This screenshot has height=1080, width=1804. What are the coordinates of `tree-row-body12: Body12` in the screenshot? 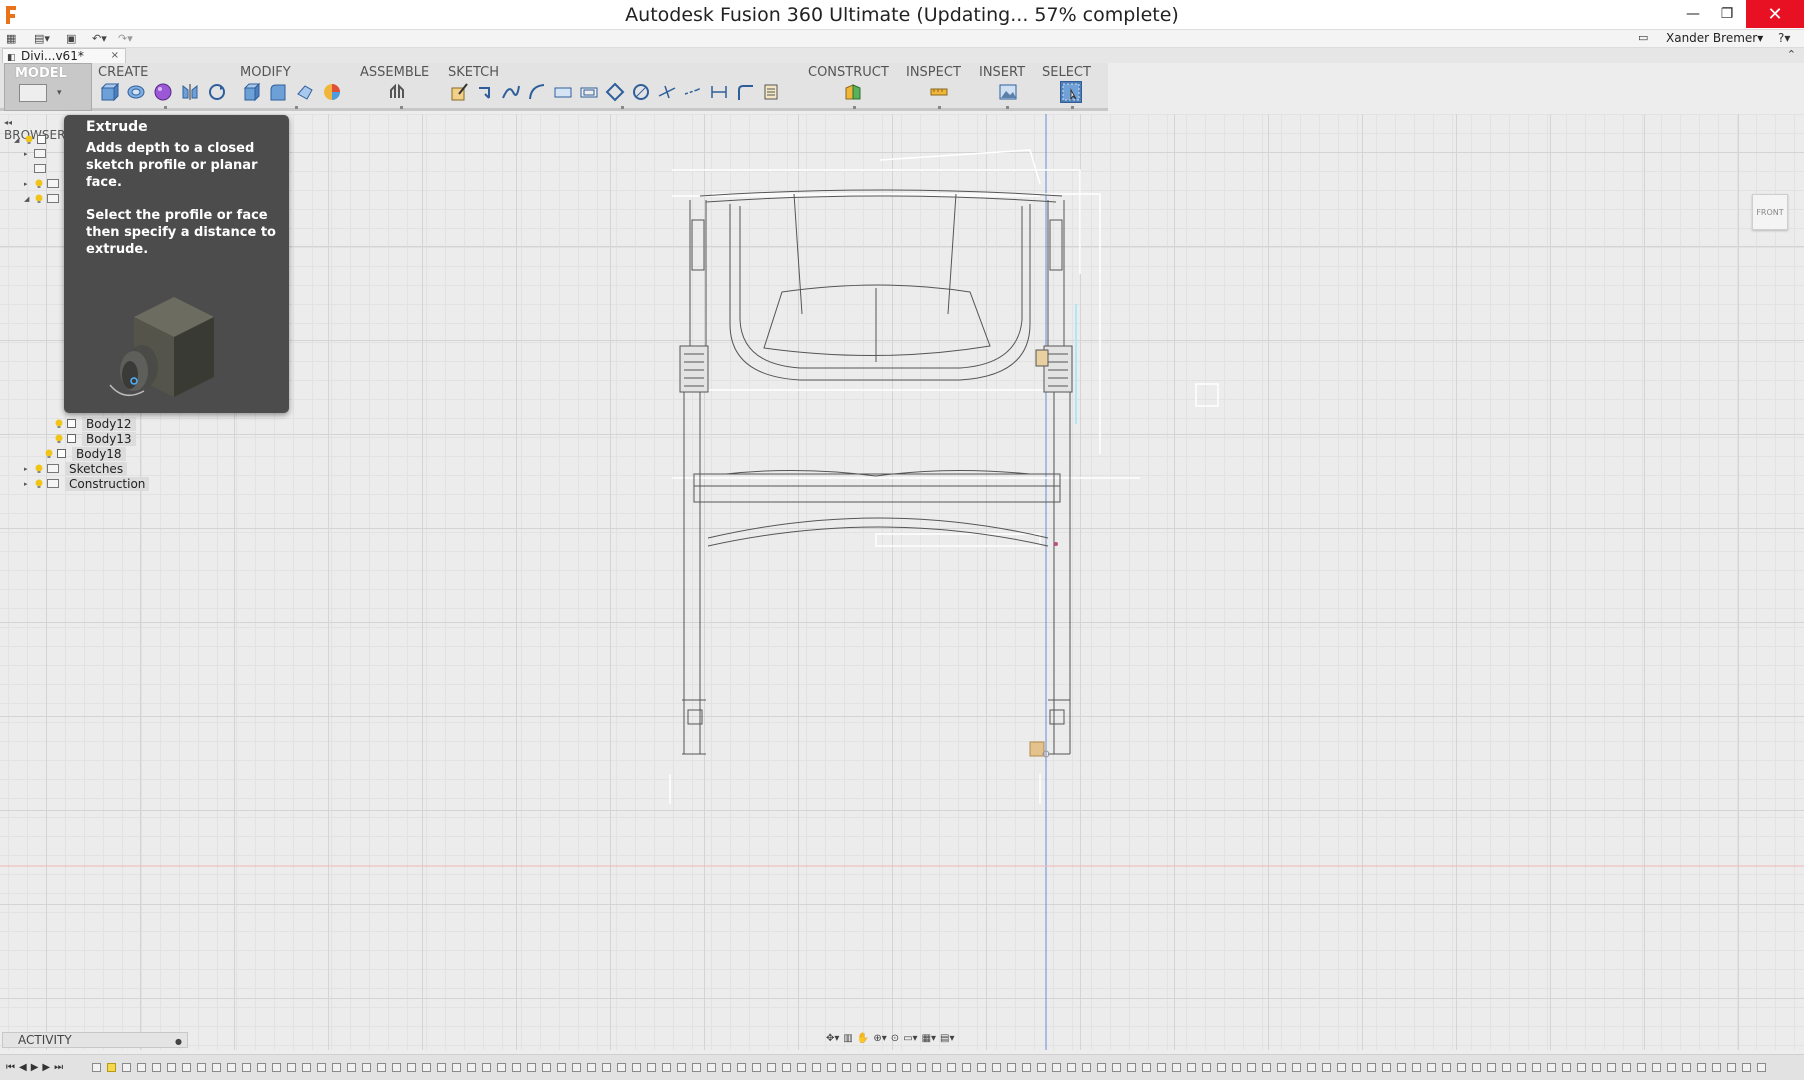 It's located at (95, 423).